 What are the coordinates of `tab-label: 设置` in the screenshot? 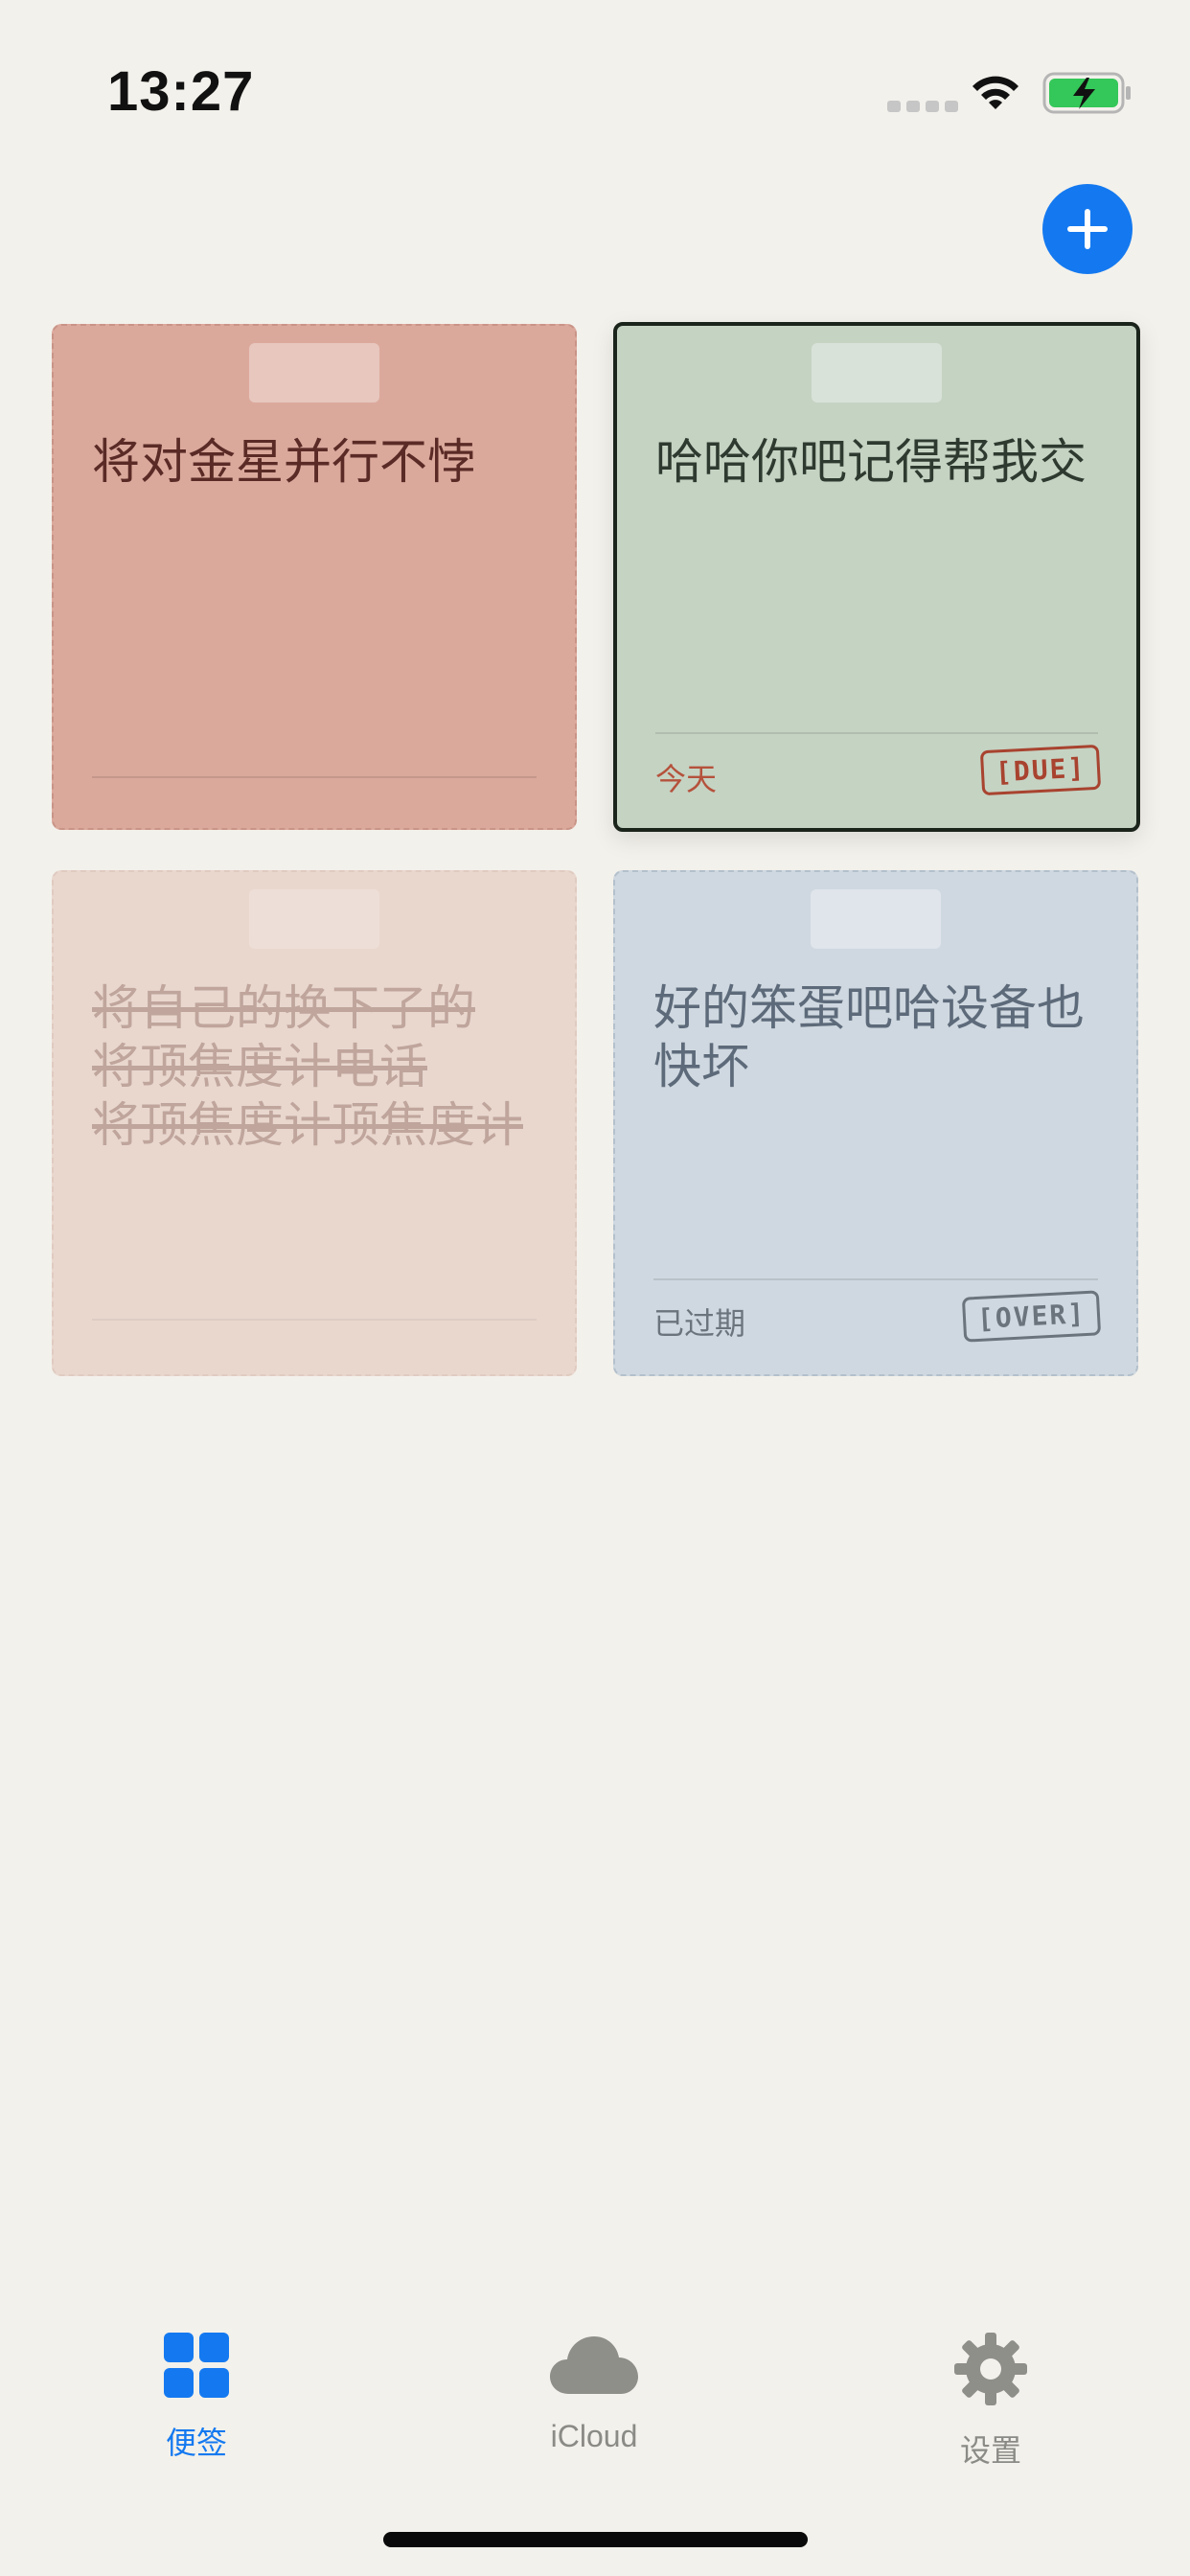 It's located at (990, 2450).